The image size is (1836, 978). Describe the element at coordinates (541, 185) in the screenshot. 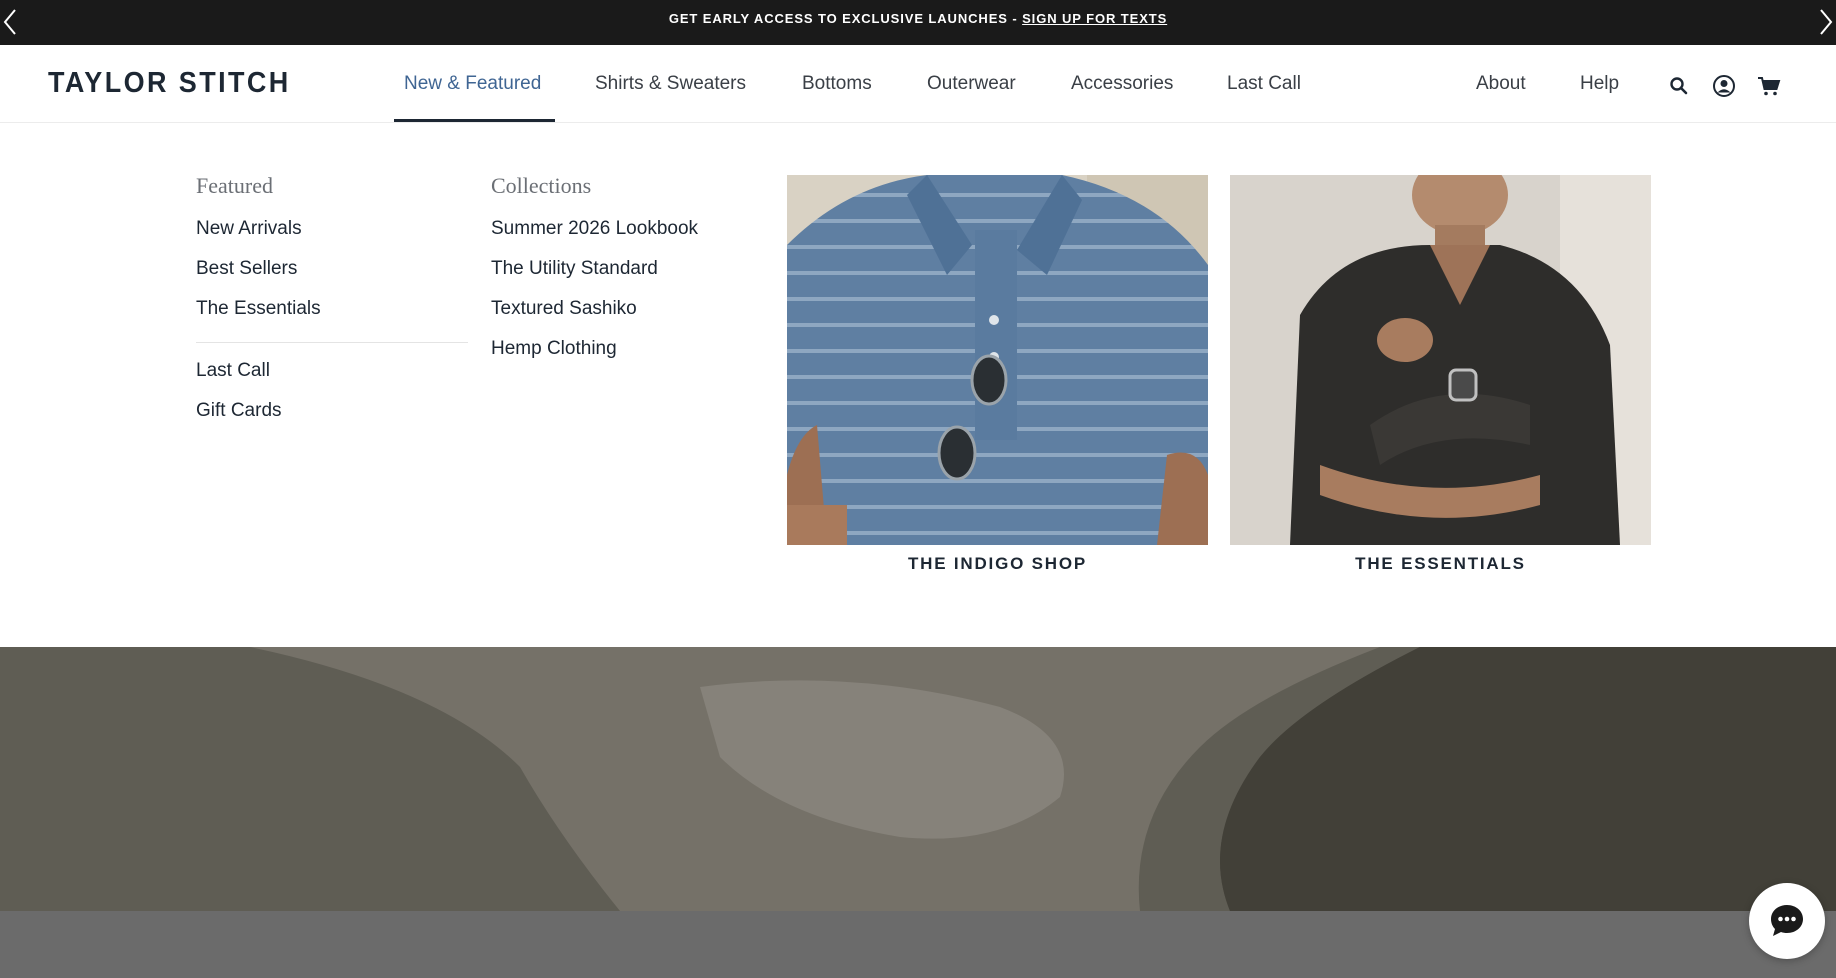

I see `collections-heading: Collections` at that location.